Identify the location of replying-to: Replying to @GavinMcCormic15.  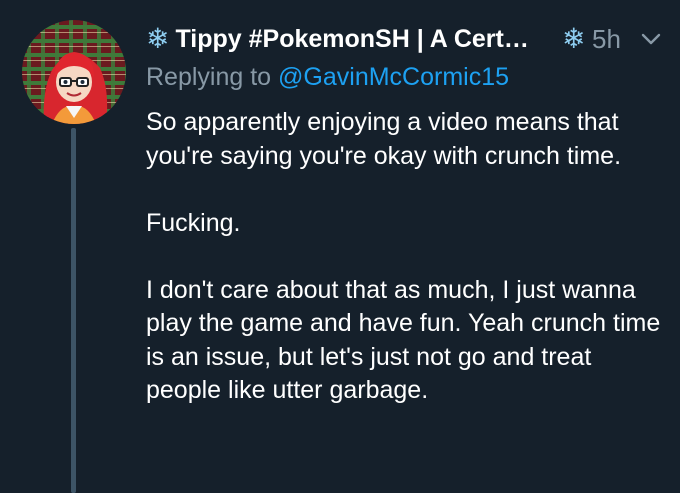
(327, 77).